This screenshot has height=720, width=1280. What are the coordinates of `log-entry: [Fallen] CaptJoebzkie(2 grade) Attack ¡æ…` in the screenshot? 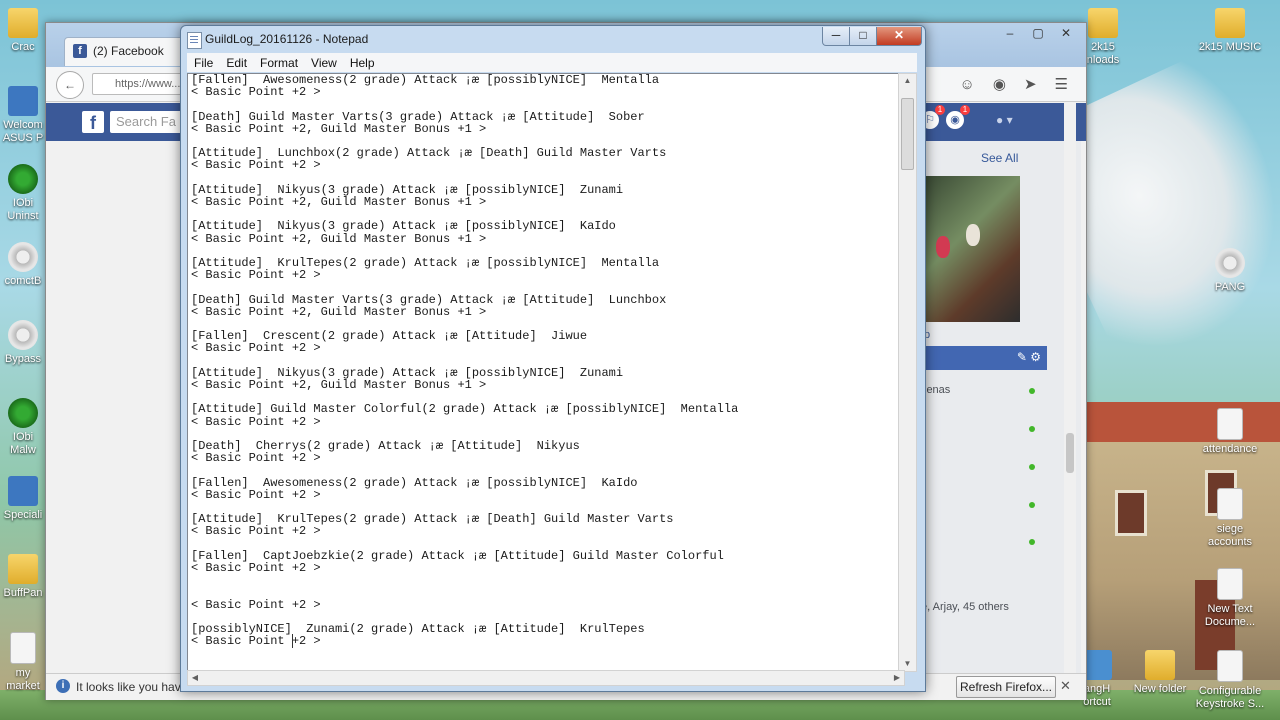 It's located at (464, 568).